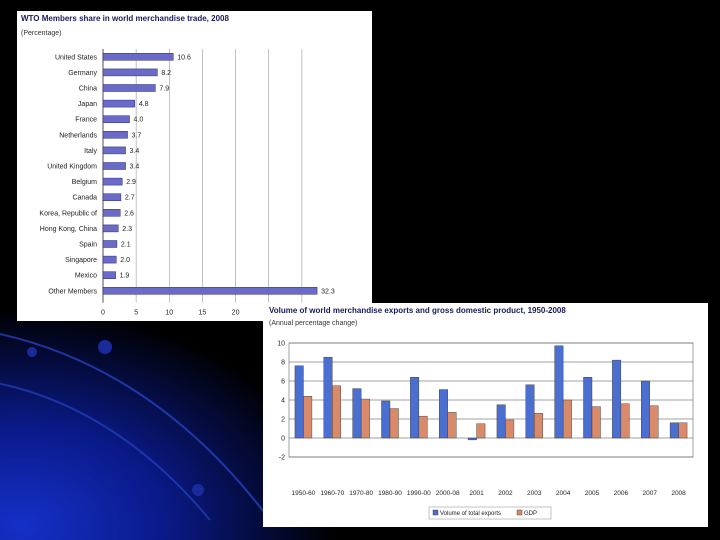  Describe the element at coordinates (592, 493) in the screenshot. I see `x-tick-label: 2005` at that location.